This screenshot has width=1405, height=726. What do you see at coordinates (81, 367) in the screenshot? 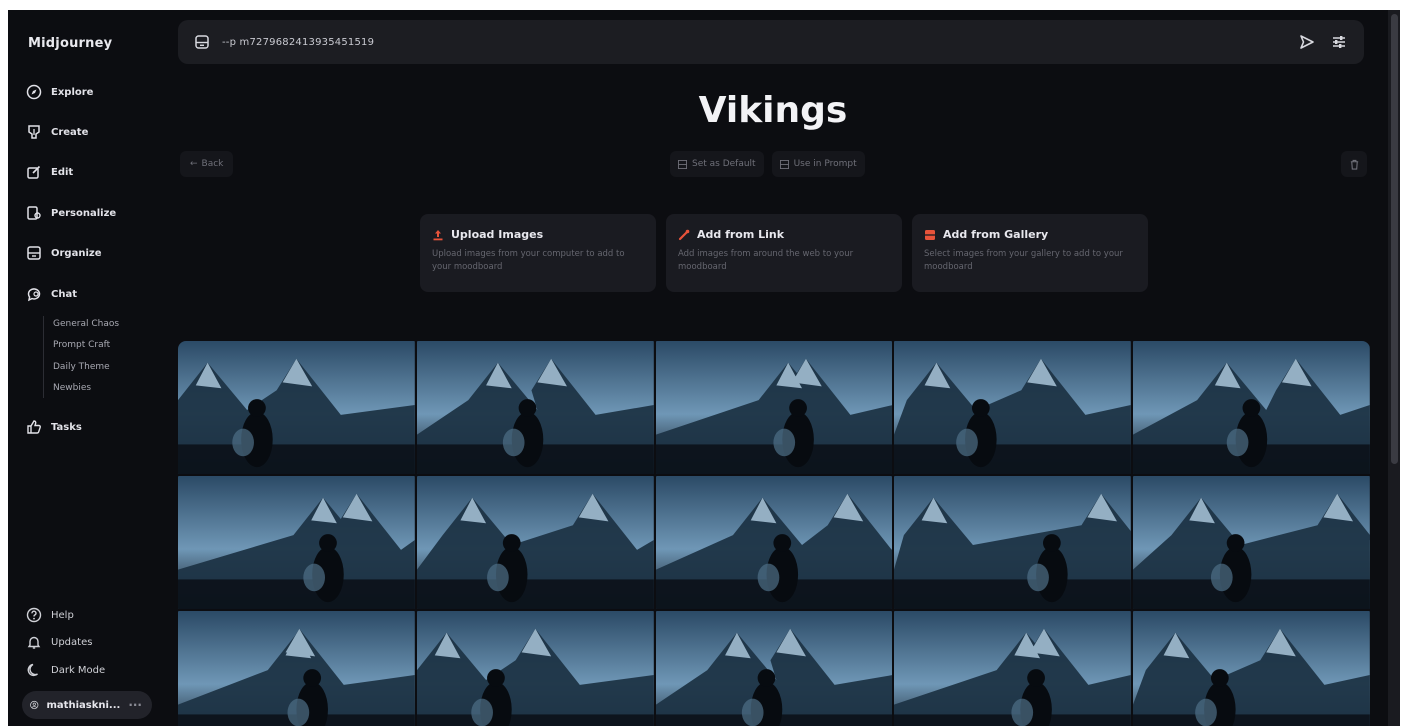
I see `chat-channel-daily-theme: Daily Theme` at bounding box center [81, 367].